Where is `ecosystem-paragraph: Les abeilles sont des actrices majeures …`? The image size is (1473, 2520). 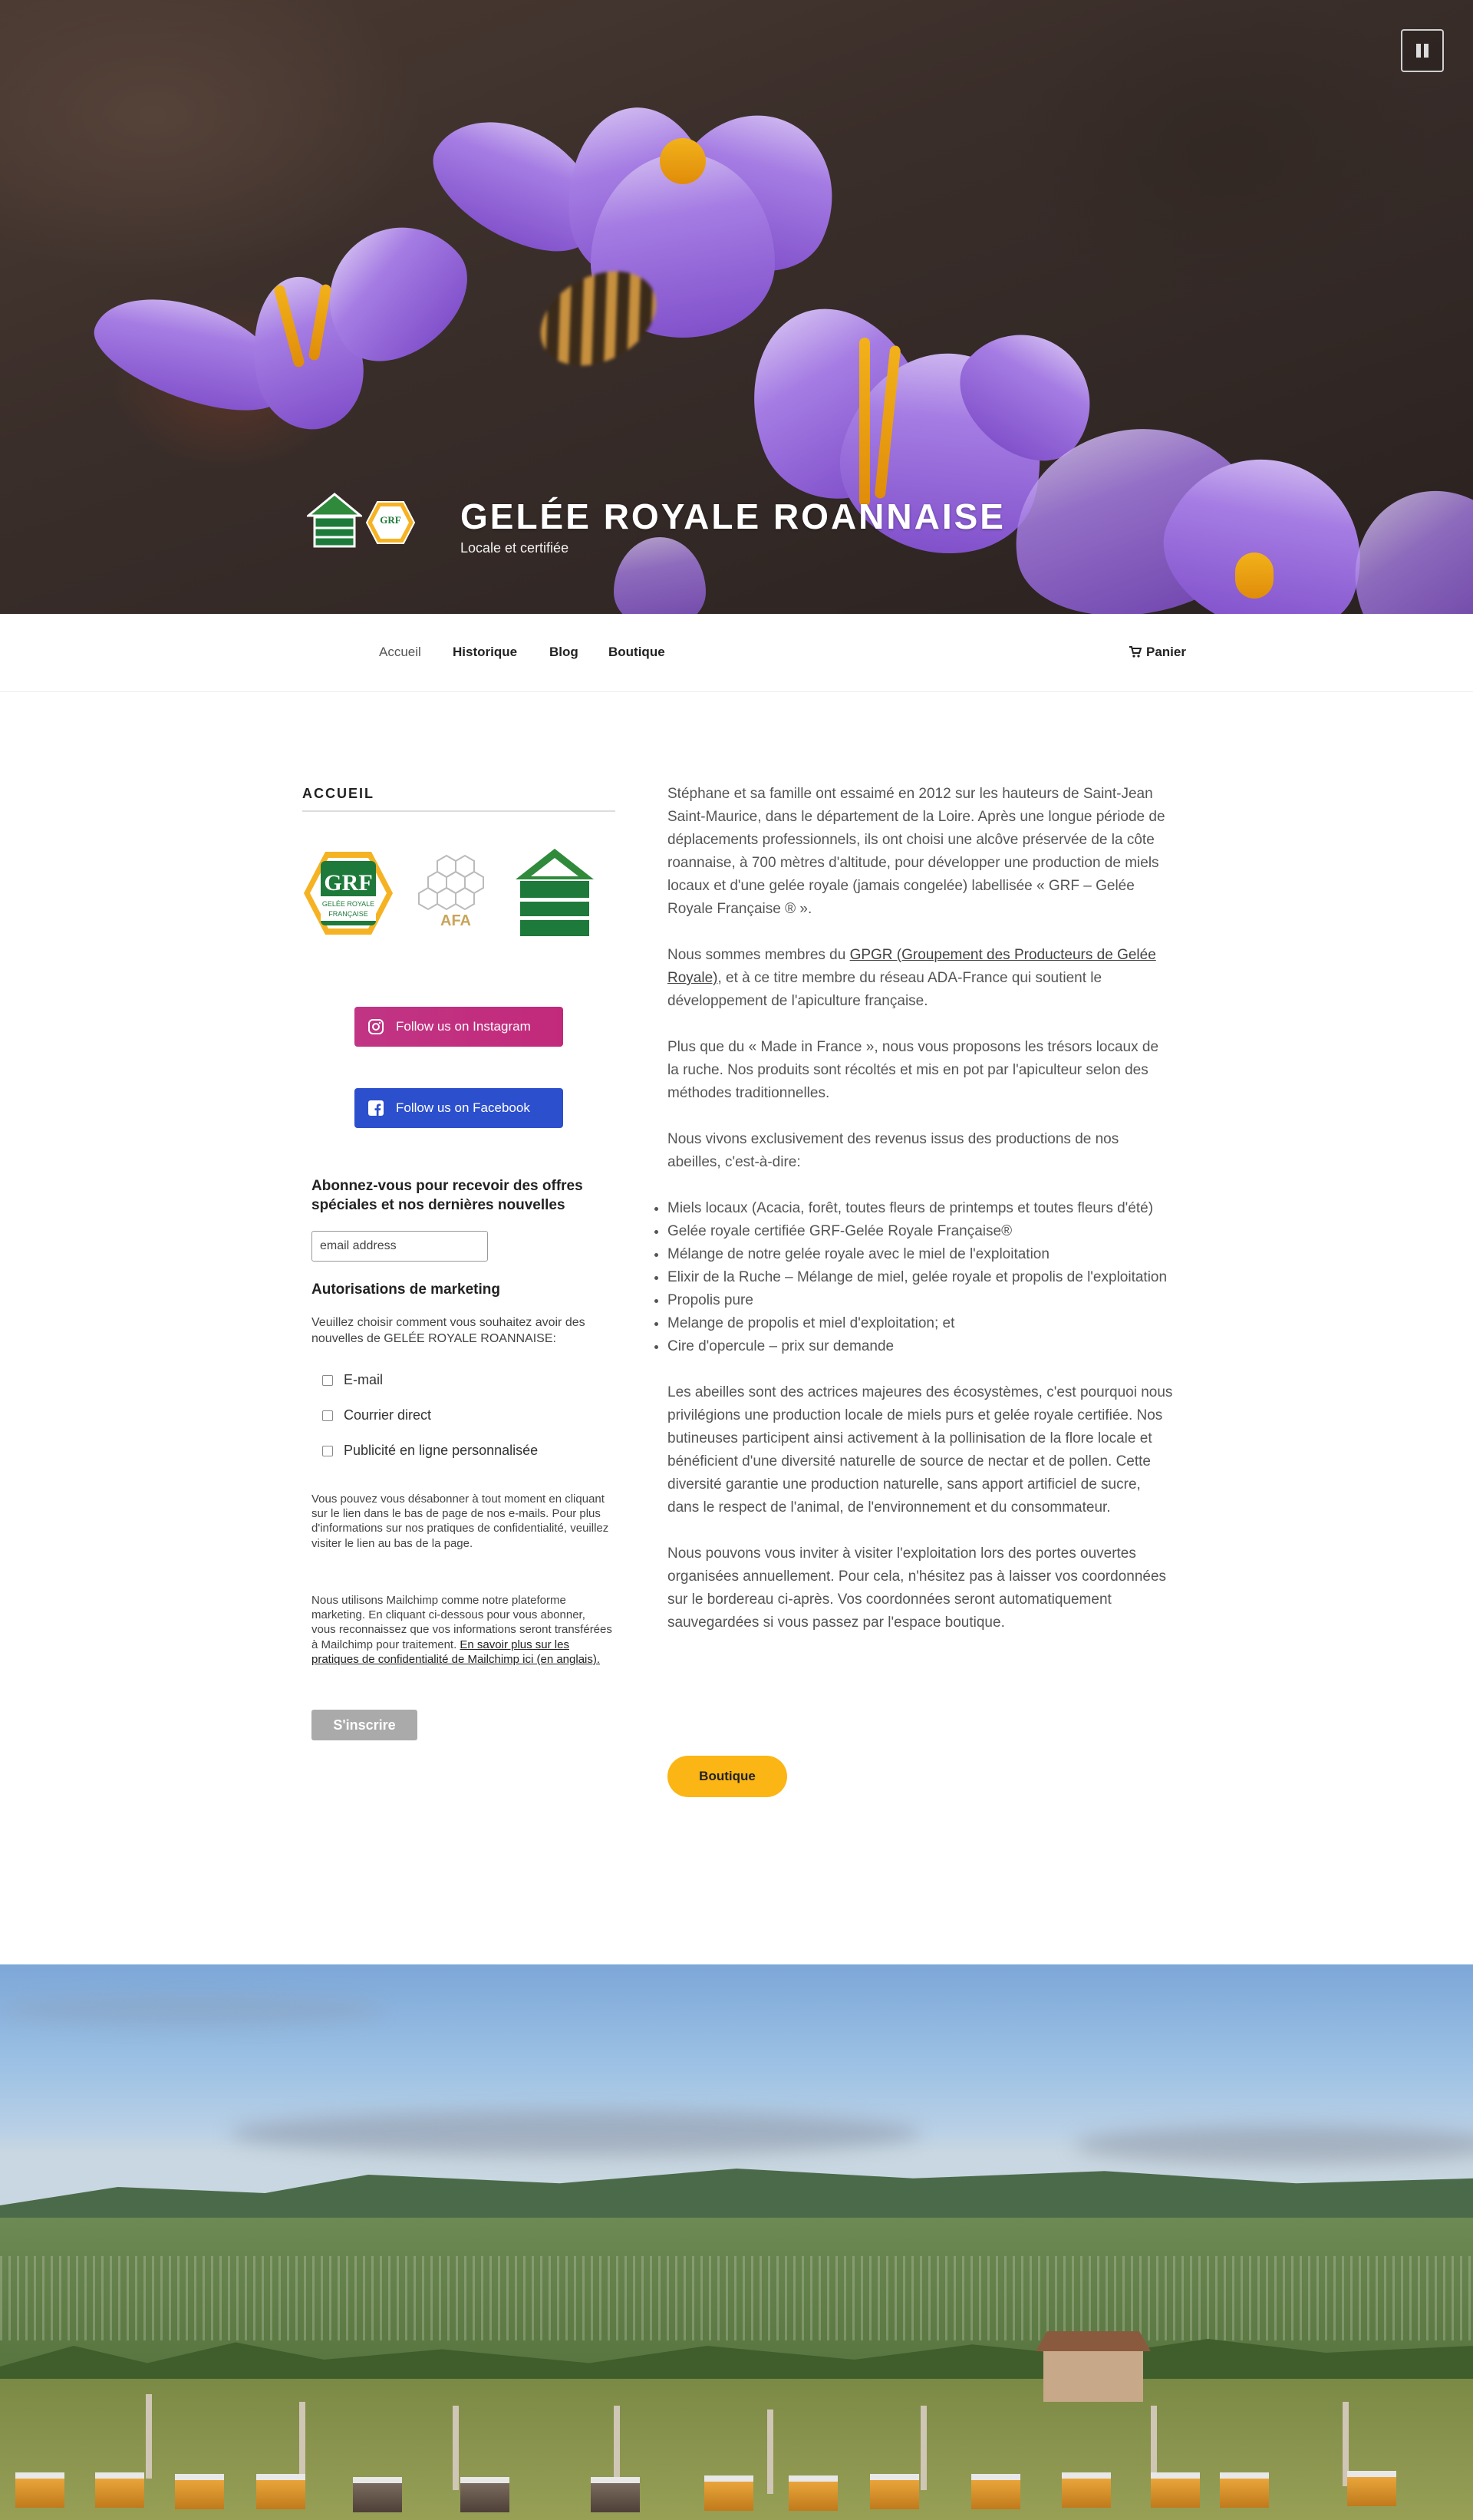
ecosystem-paragraph: Les abeilles sont des actrices majeures … is located at coordinates (920, 1450).